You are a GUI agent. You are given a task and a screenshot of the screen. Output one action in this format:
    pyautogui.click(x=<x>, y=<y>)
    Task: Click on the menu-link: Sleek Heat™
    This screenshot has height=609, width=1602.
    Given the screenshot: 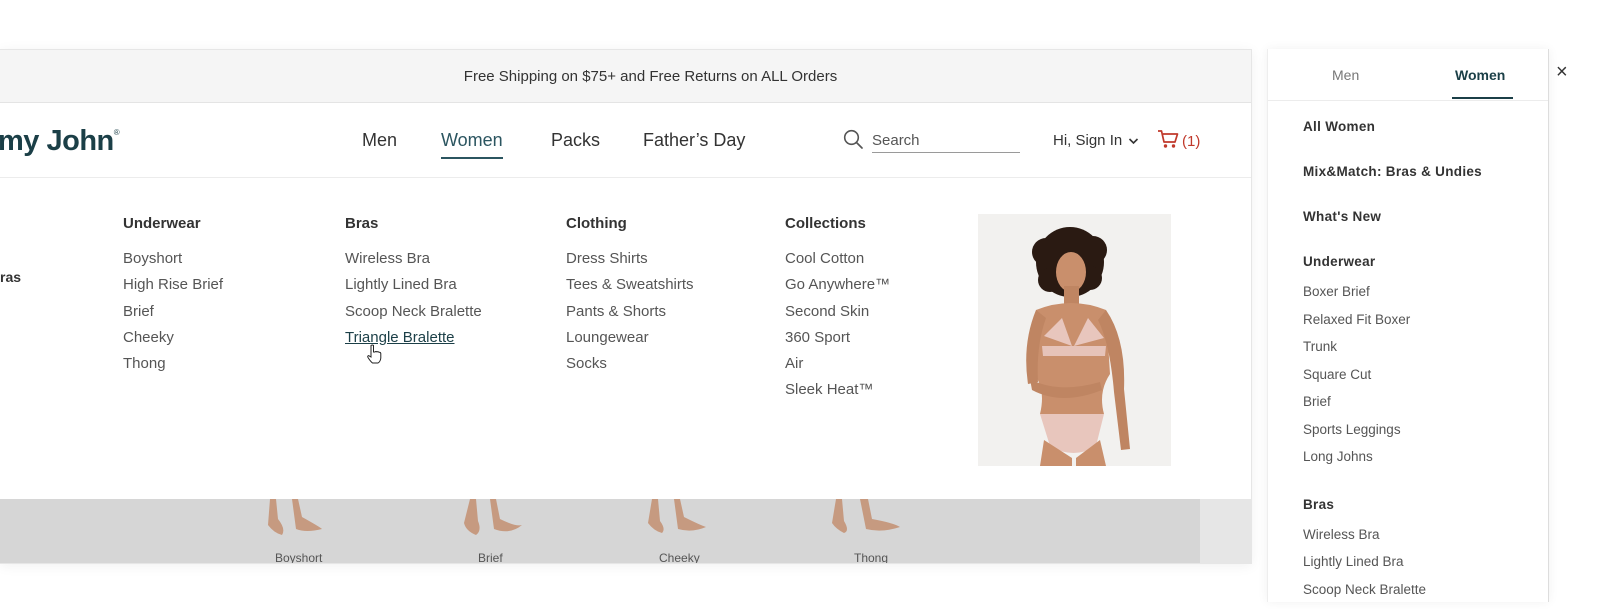 What is the action you would take?
    pyautogui.click(x=837, y=390)
    